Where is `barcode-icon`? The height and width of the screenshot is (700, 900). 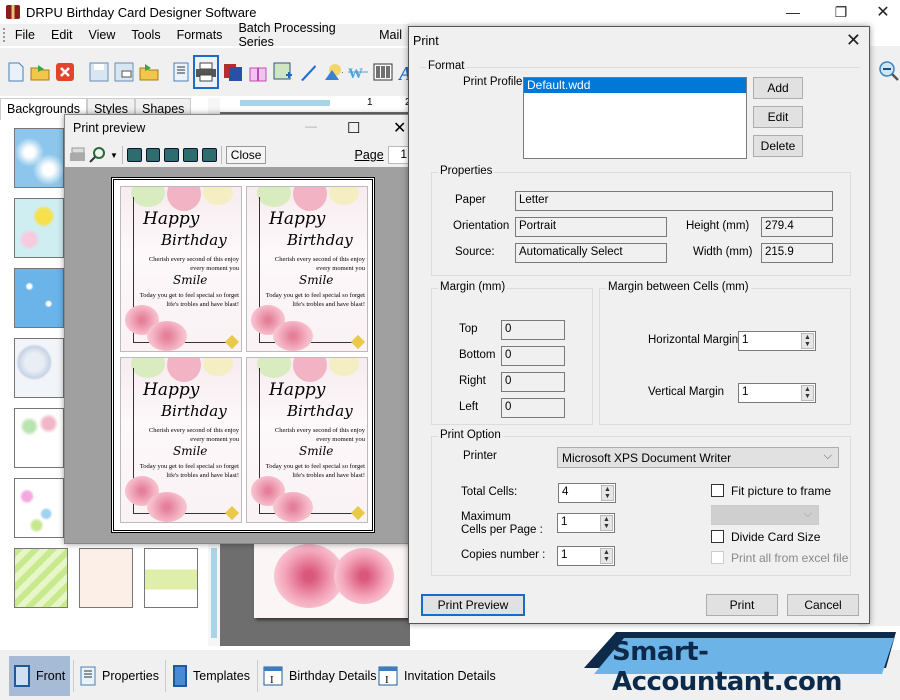 barcode-icon is located at coordinates (383, 72).